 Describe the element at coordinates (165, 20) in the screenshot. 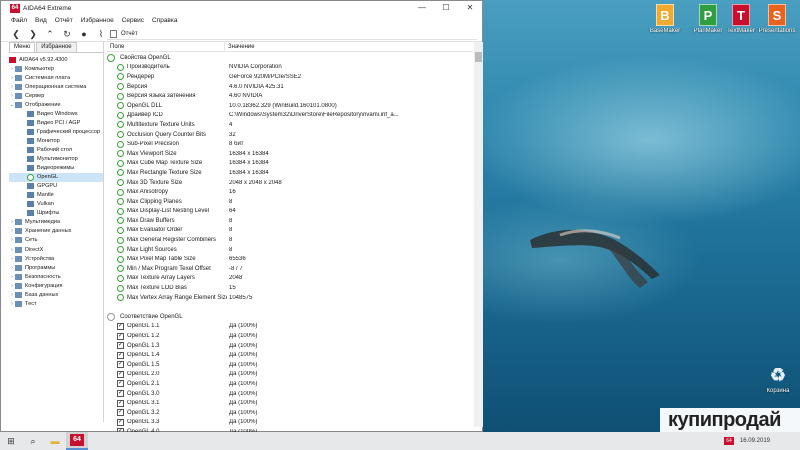

I see `menu-item: Справка` at that location.